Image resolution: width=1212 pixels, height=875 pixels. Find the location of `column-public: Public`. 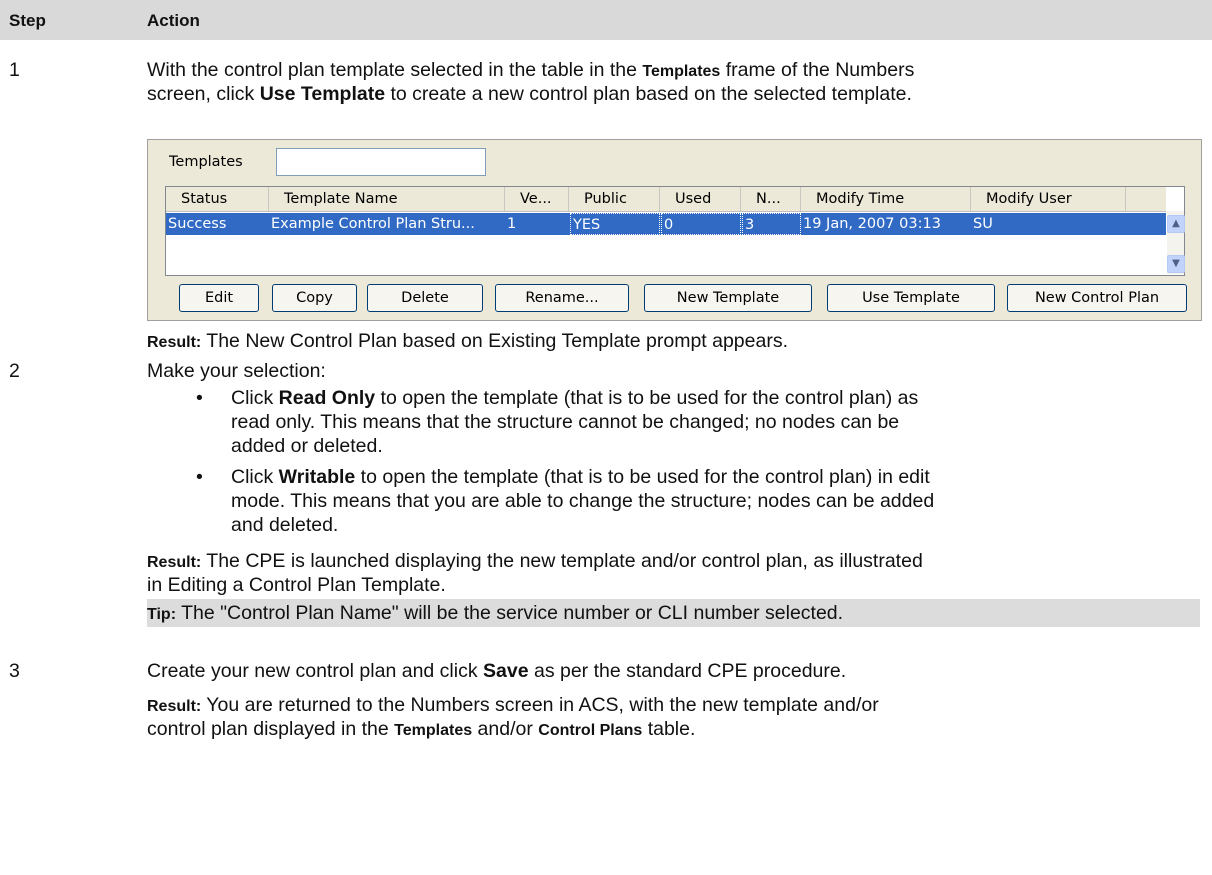

column-public: Public is located at coordinates (614, 199).